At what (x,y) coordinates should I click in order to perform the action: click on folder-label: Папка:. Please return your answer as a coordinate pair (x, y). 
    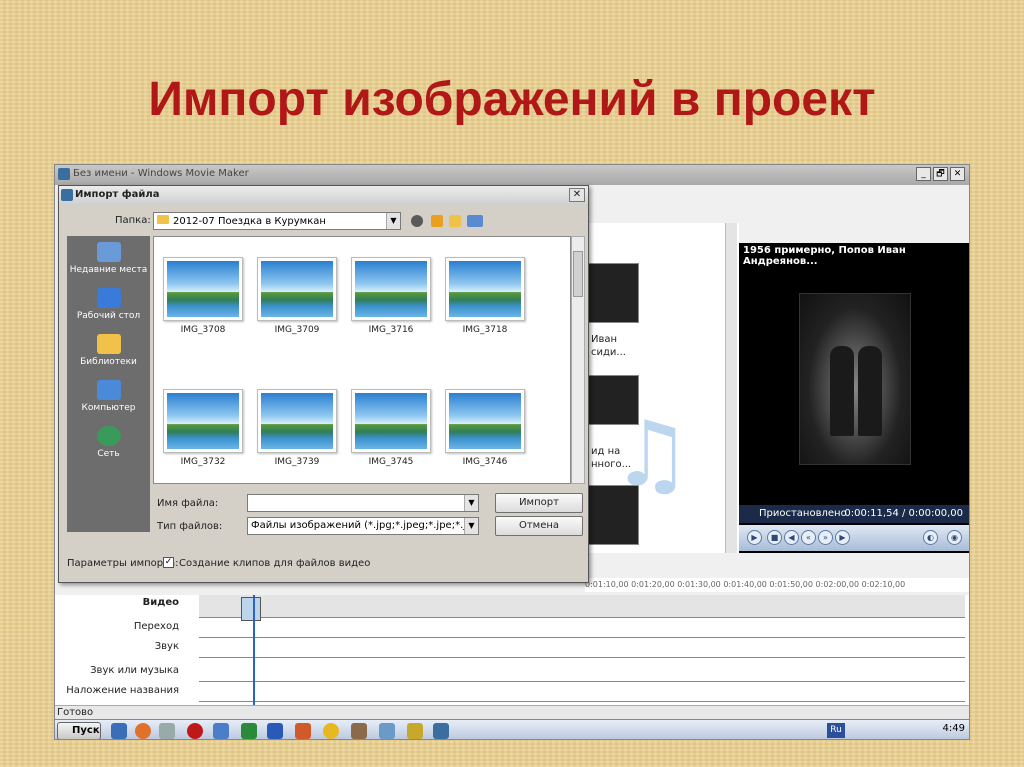
    Looking at the image, I should click on (133, 220).